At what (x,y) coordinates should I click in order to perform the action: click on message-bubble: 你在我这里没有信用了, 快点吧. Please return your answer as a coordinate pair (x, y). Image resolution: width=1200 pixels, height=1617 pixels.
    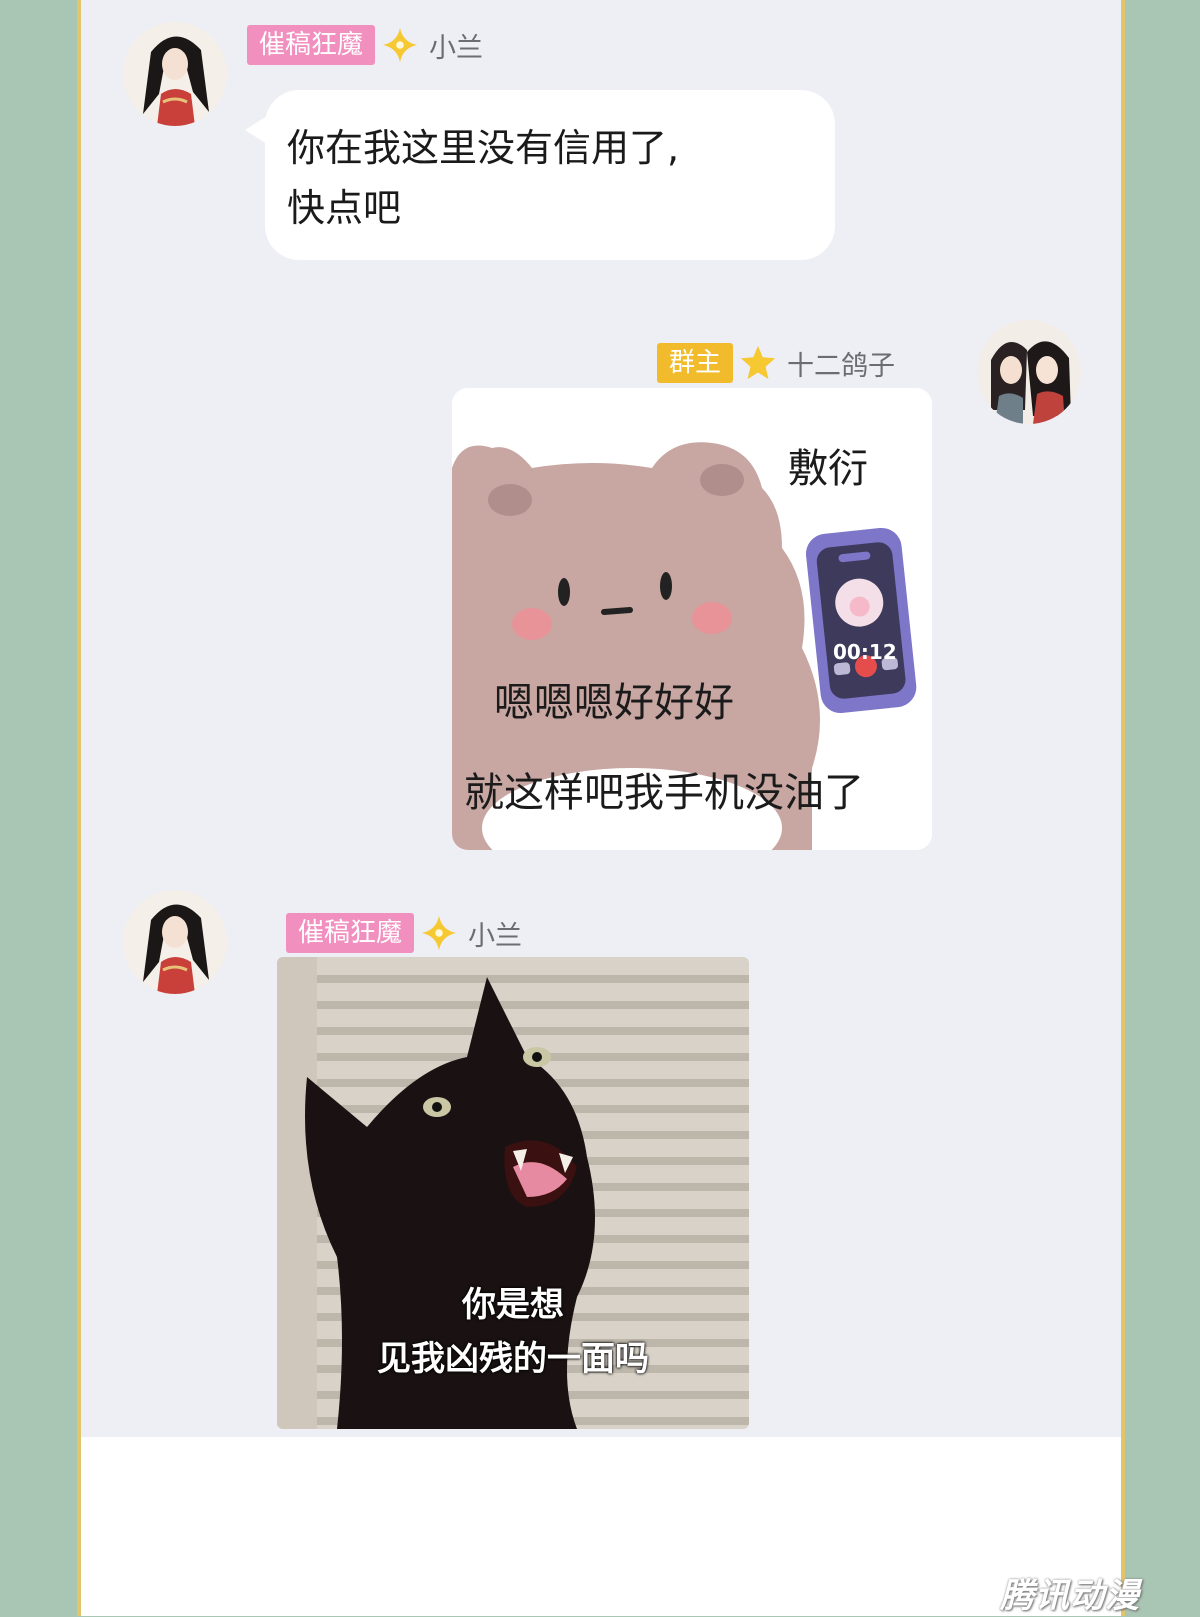
    Looking at the image, I should click on (540, 175).